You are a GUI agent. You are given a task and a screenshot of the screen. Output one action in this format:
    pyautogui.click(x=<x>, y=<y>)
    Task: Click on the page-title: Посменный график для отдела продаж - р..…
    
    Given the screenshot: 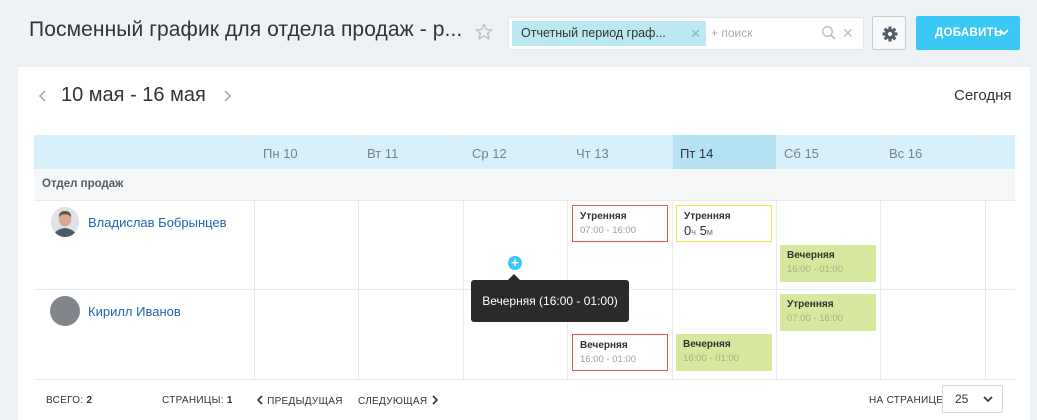 What is the action you would take?
    pyautogui.click(x=246, y=29)
    